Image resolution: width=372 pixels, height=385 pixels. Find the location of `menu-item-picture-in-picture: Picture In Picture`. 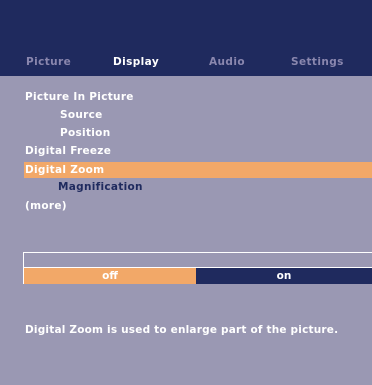

menu-item-picture-in-picture: Picture In Picture is located at coordinates (79, 97).